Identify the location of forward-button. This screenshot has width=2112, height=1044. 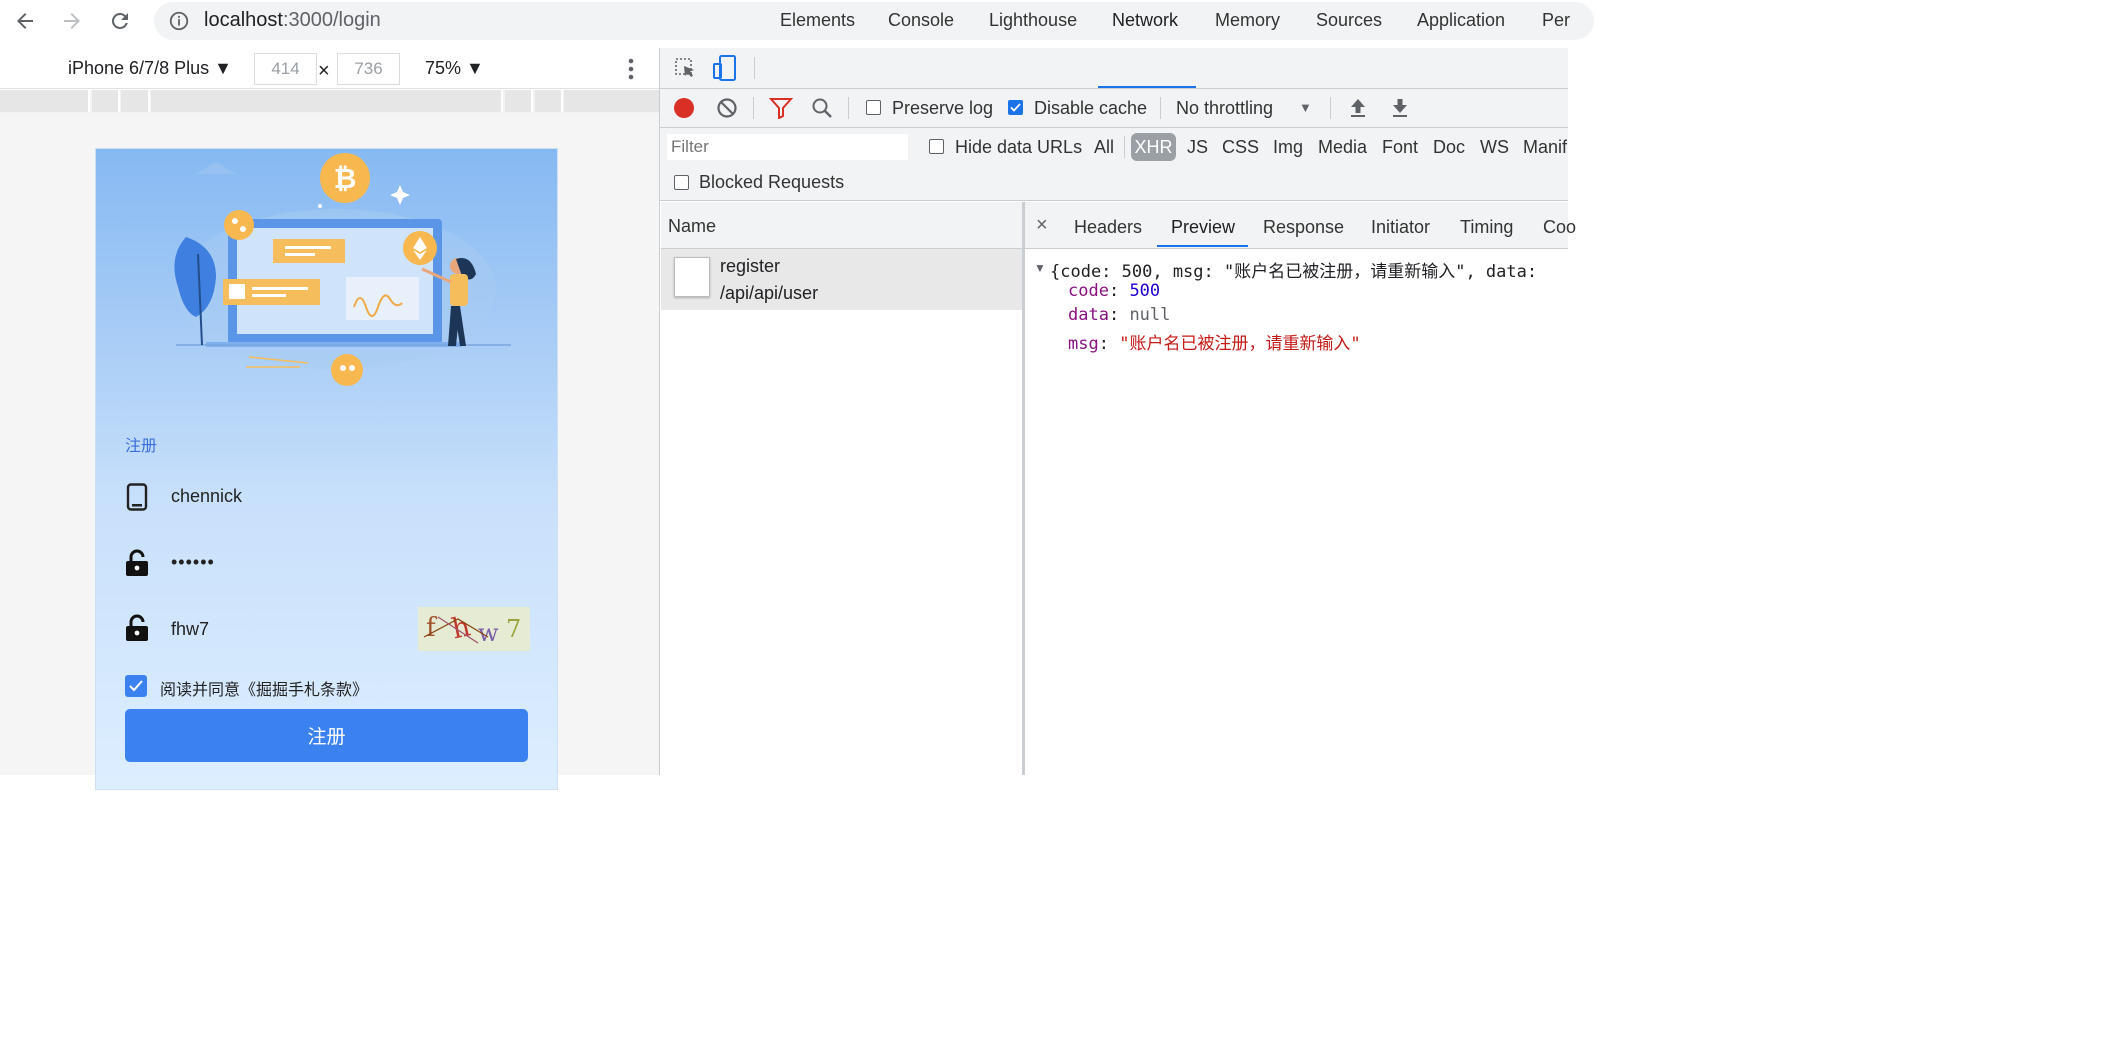
(72, 21).